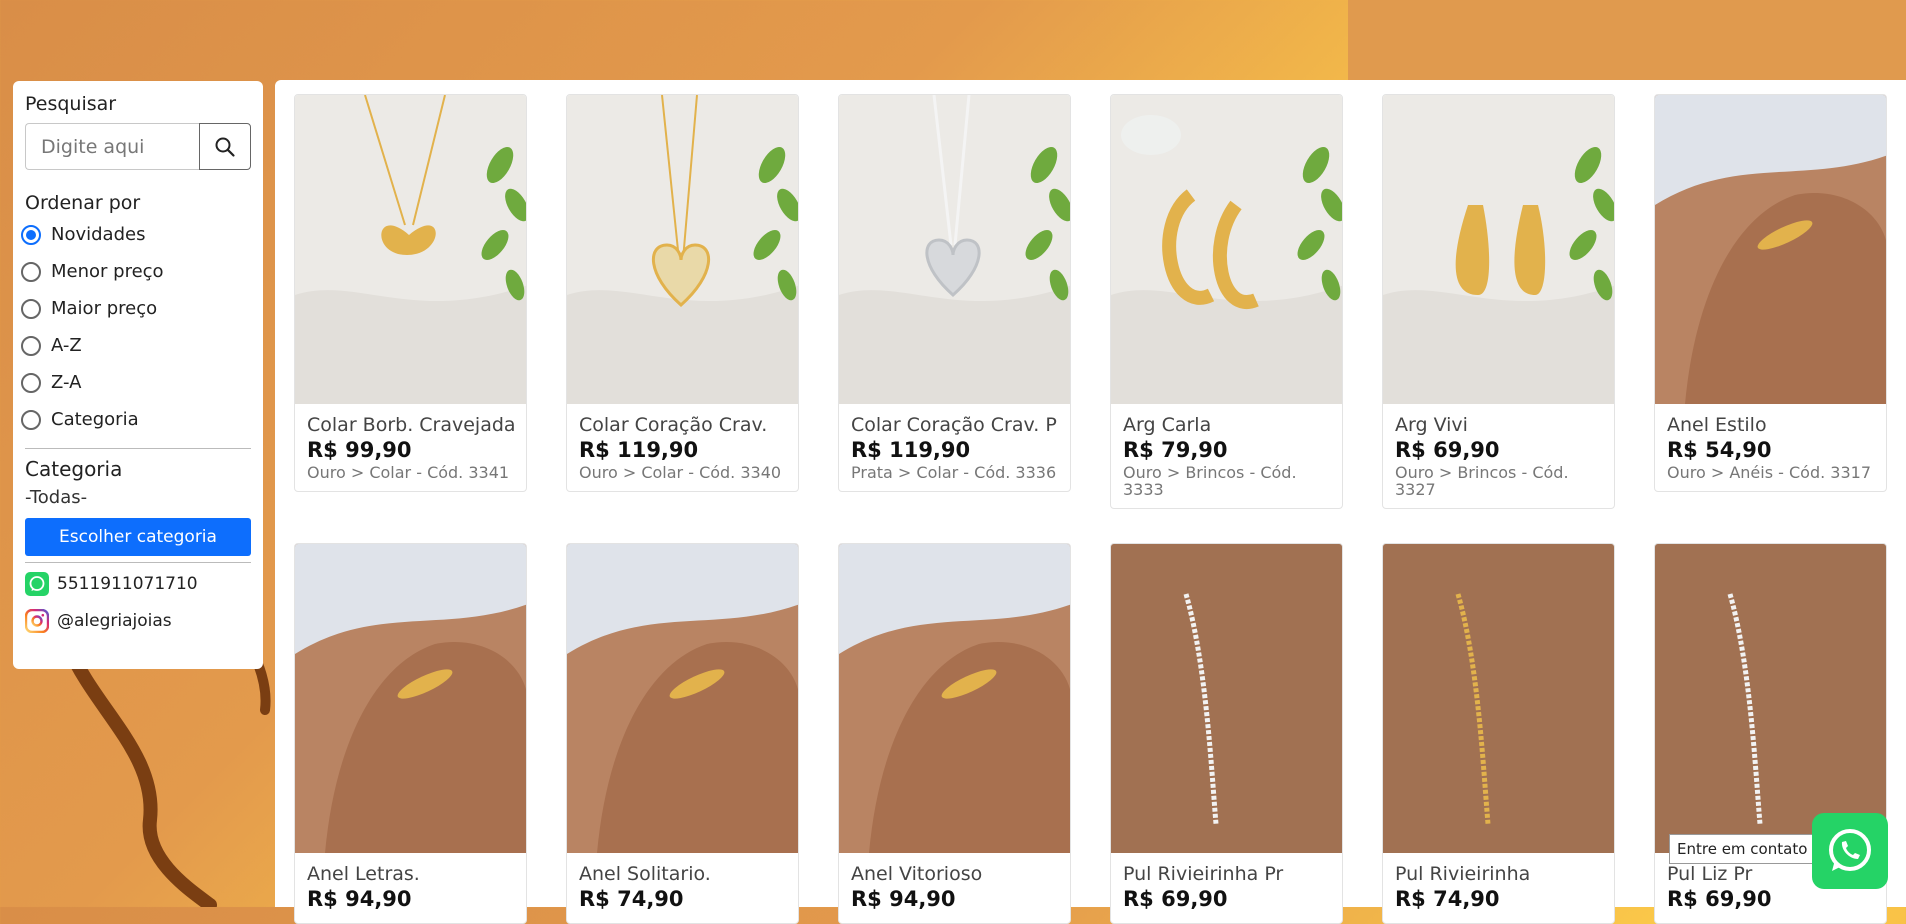  What do you see at coordinates (1498, 425) in the screenshot?
I see `product-name: Arg Vivi` at bounding box center [1498, 425].